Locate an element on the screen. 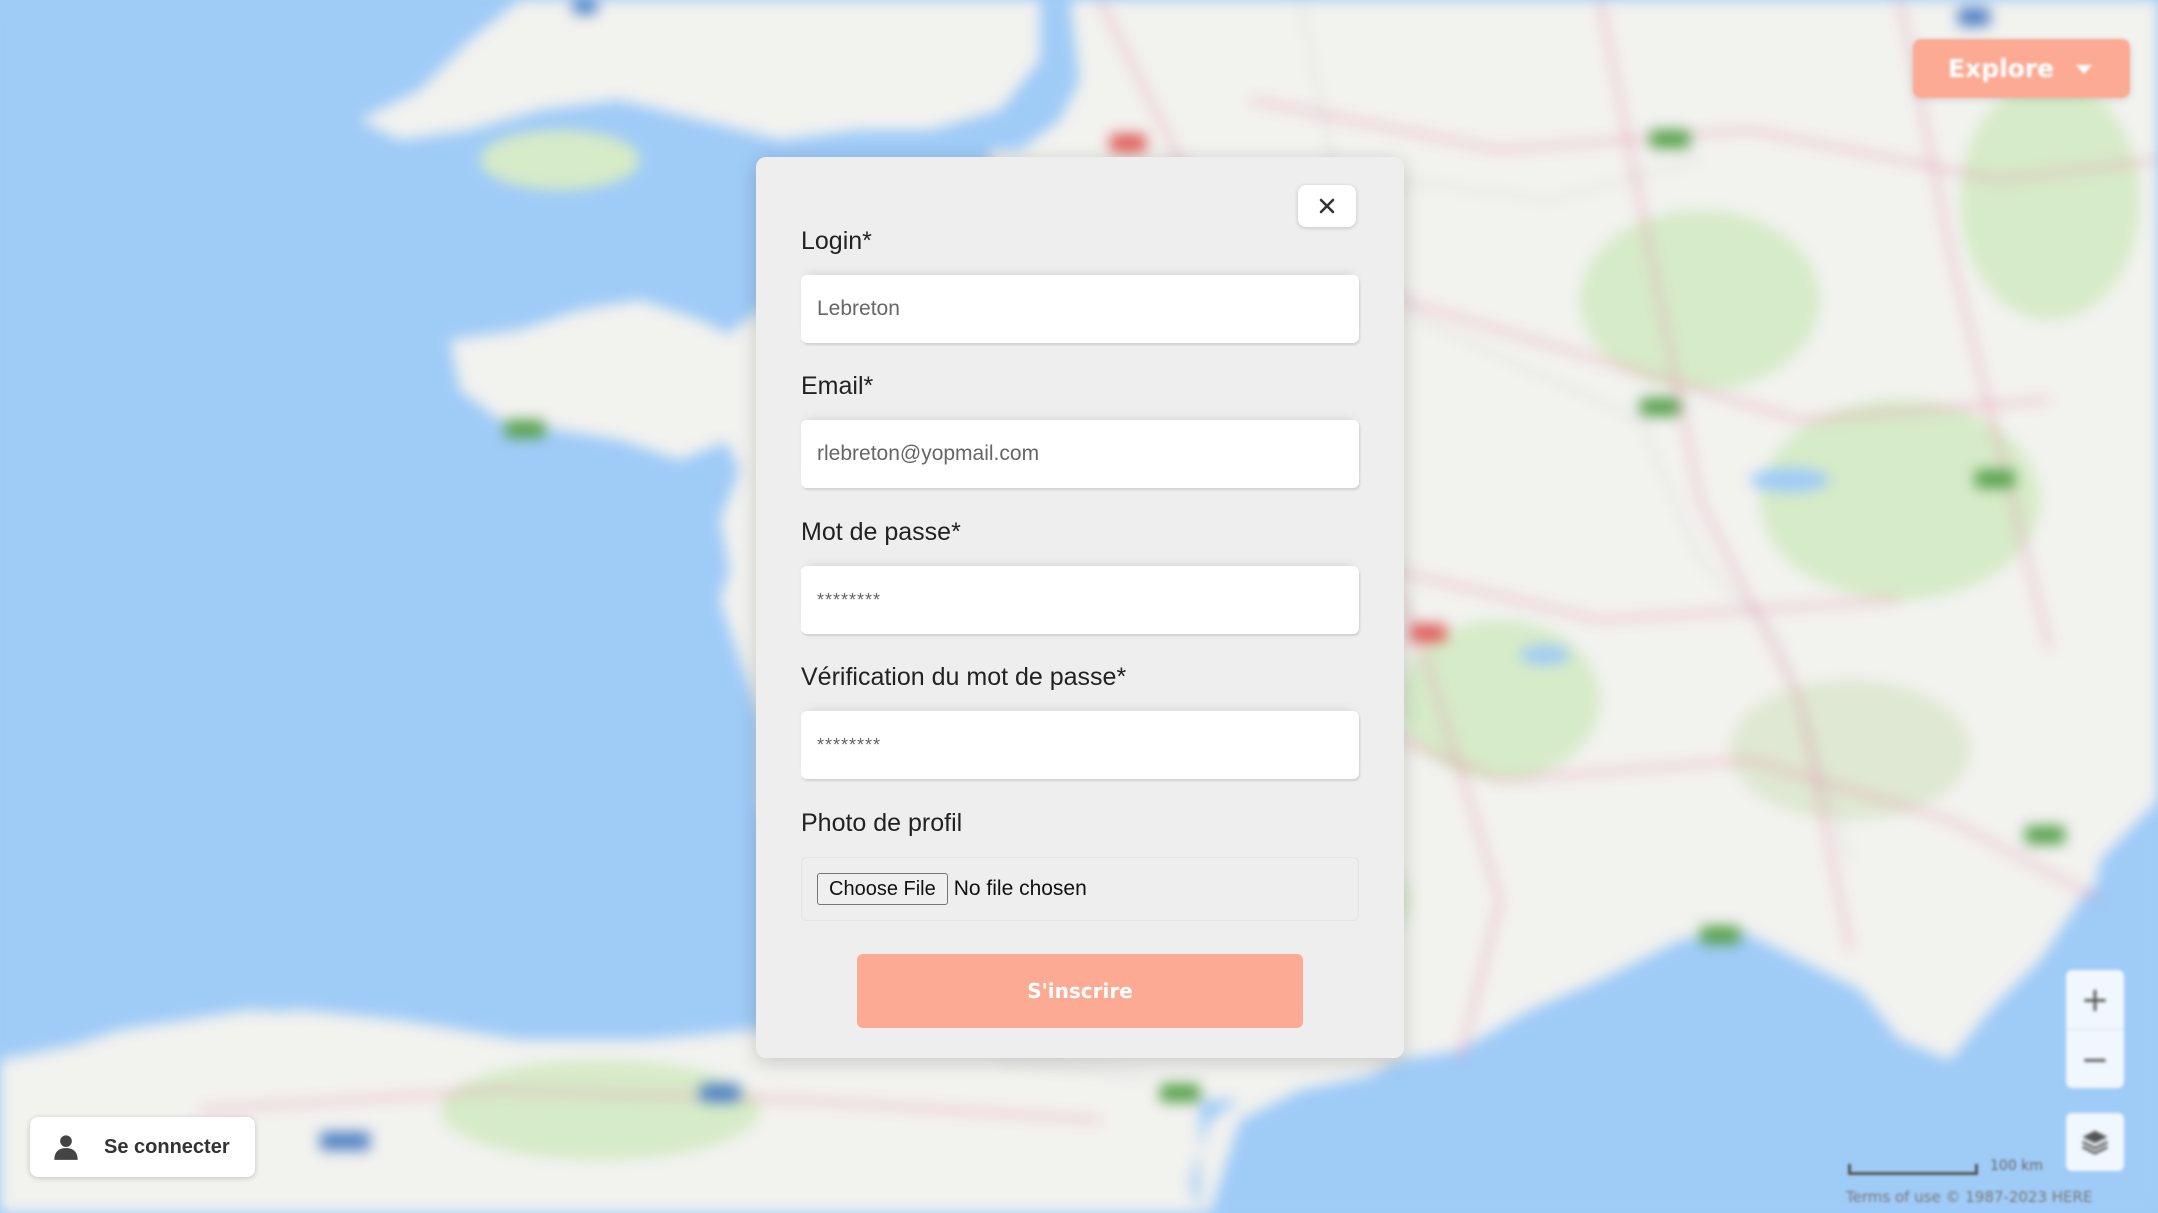 This screenshot has height=1213, width=2158. map-attribution: Terms of use © 1987-2023 HERE is located at coordinates (1969, 1197).